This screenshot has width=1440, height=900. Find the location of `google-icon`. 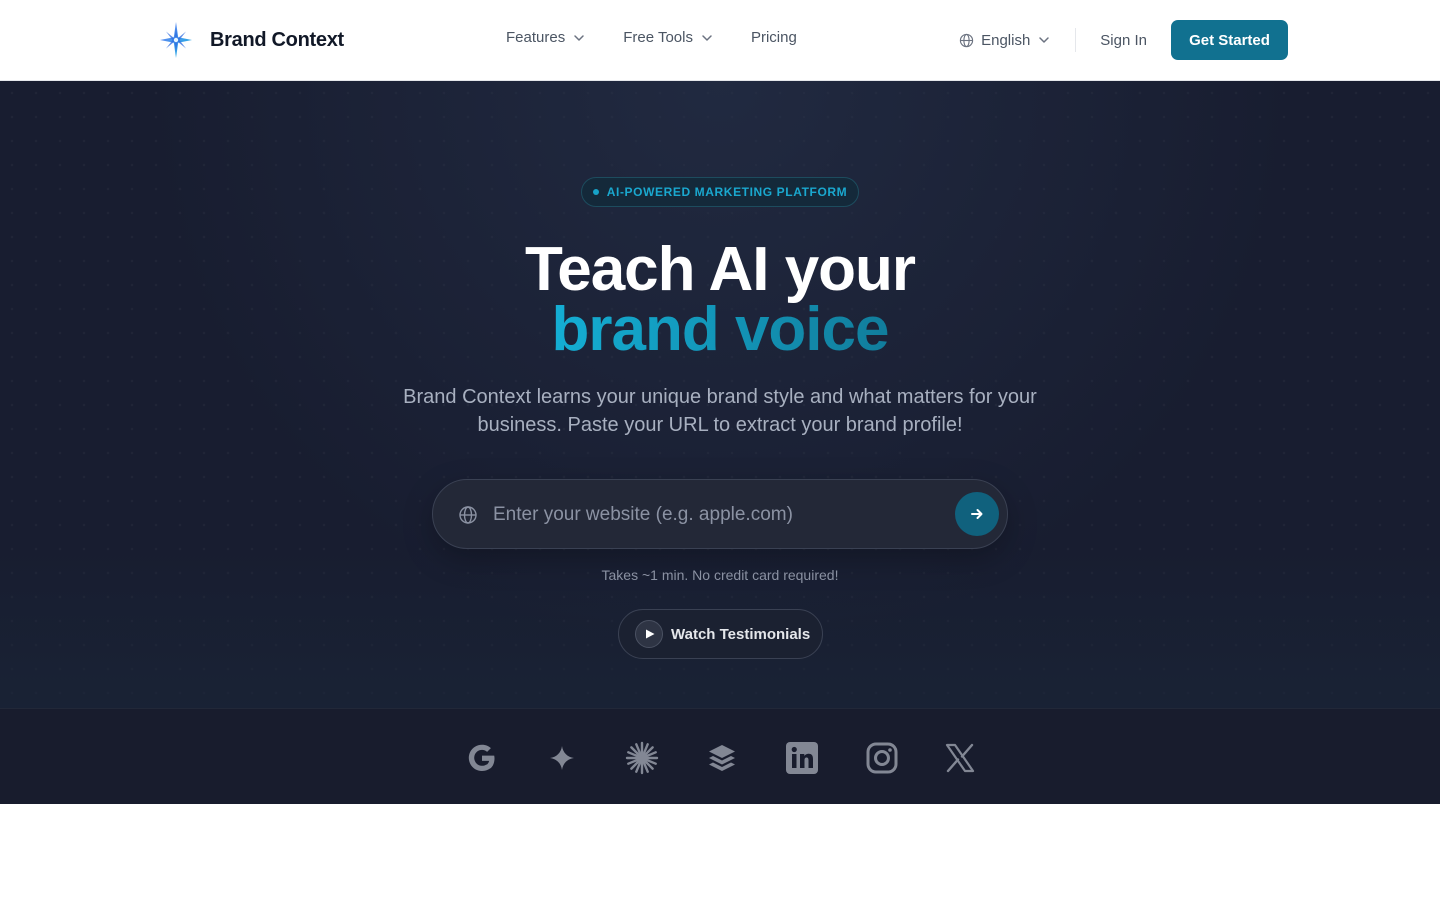

google-icon is located at coordinates (482, 758).